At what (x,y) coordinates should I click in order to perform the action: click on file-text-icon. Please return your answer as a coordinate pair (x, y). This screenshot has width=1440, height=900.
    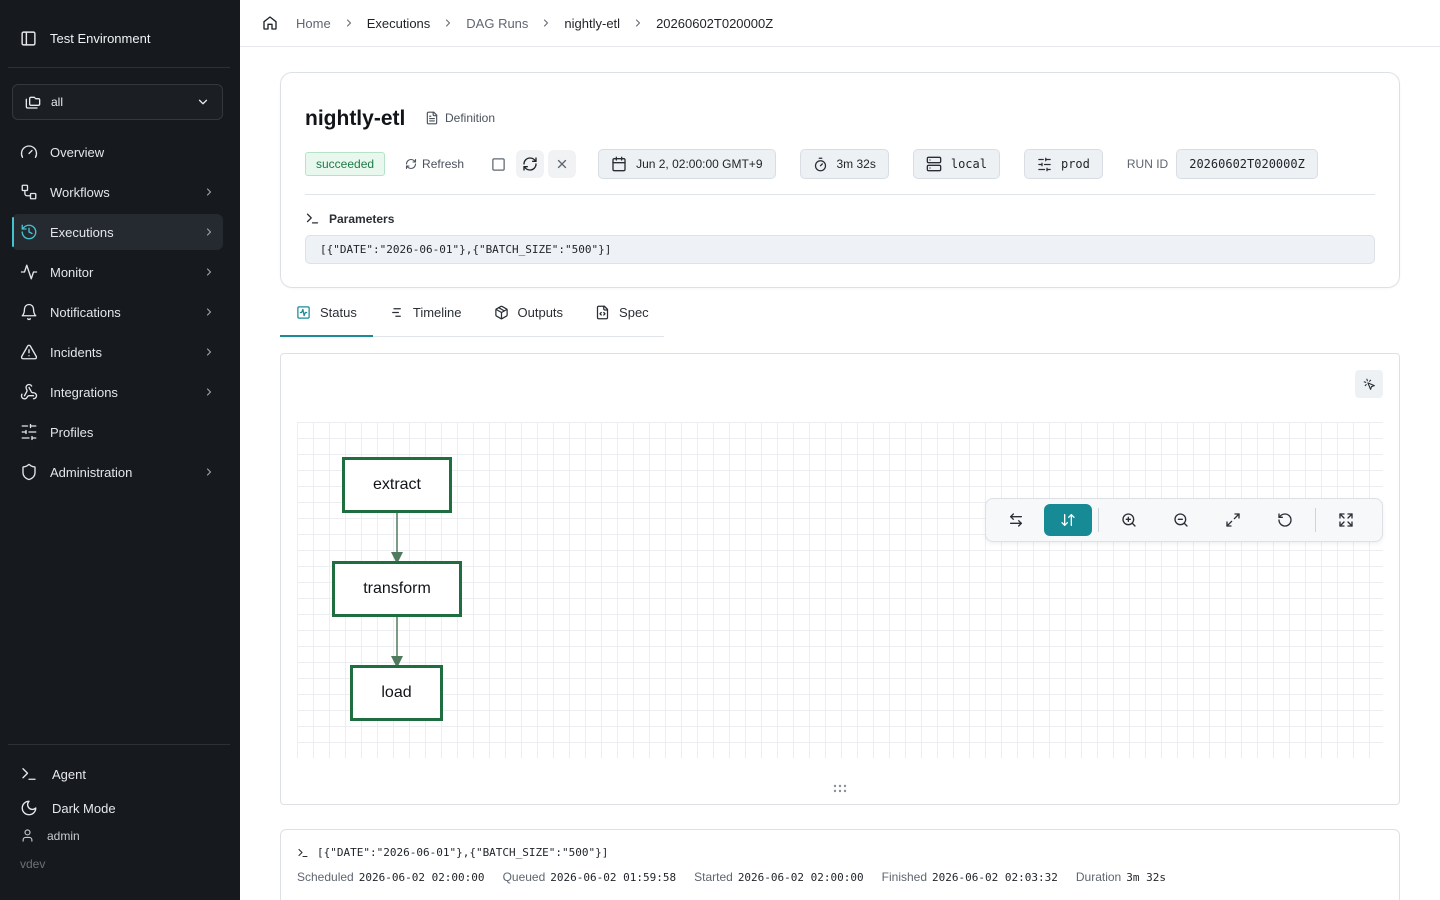
    Looking at the image, I should click on (432, 118).